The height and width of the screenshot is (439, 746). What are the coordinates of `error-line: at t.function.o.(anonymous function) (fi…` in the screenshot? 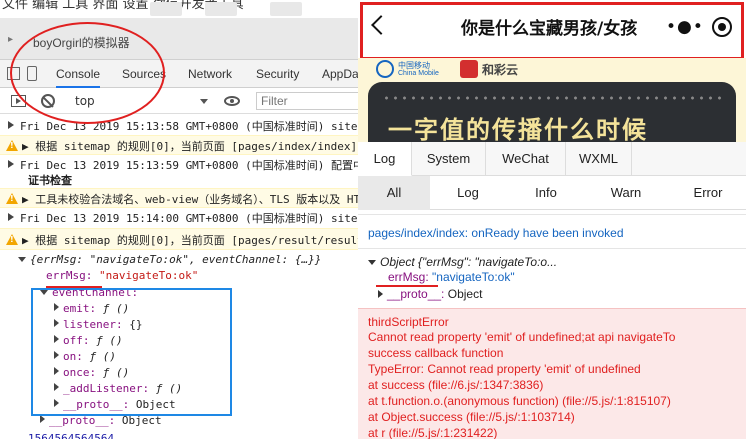 It's located at (519, 401).